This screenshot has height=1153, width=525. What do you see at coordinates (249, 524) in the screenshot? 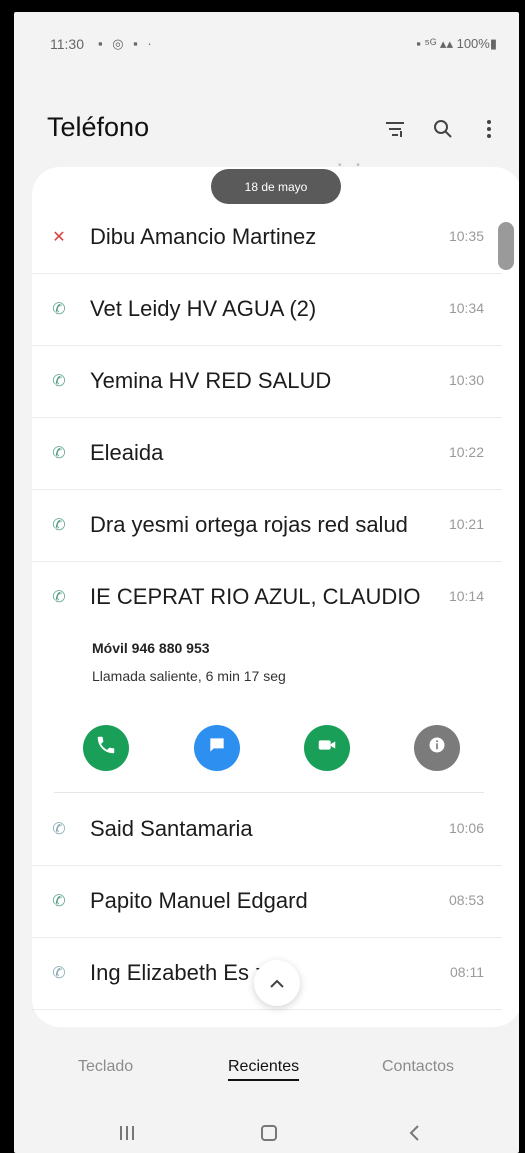
I see `contact-name: Dra yesmi ortega rojas red salud` at bounding box center [249, 524].